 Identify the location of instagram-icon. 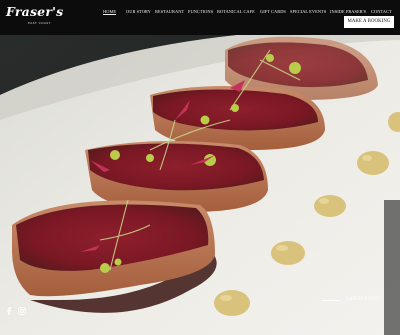
(22, 307).